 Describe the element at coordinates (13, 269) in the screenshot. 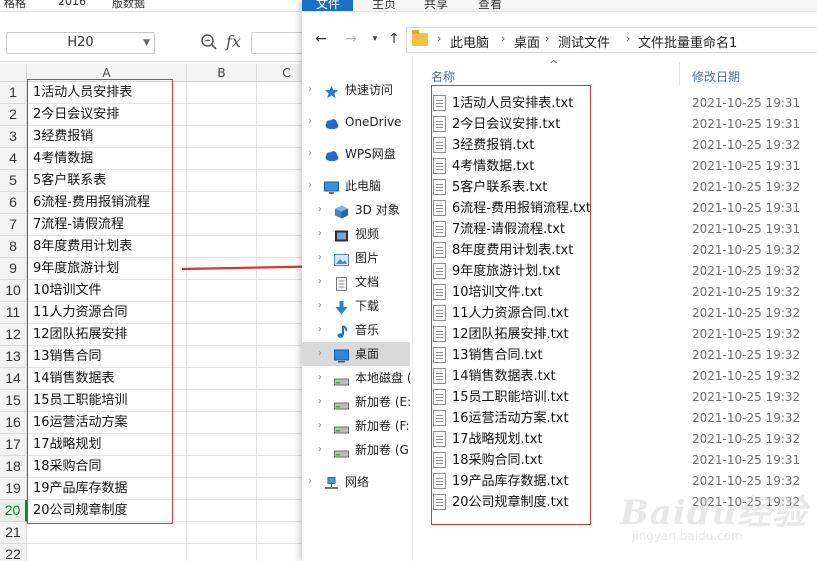

I see `row-header: 9` at that location.